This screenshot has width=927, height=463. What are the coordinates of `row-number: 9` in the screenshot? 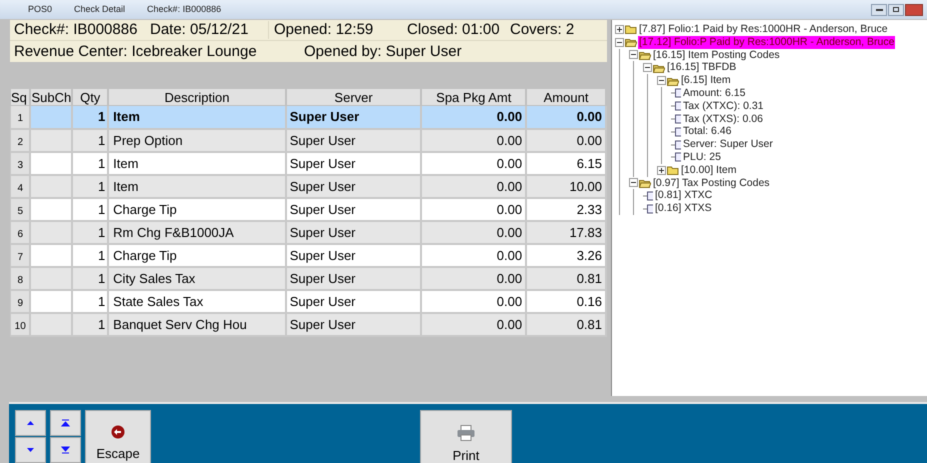 It's located at (20, 301).